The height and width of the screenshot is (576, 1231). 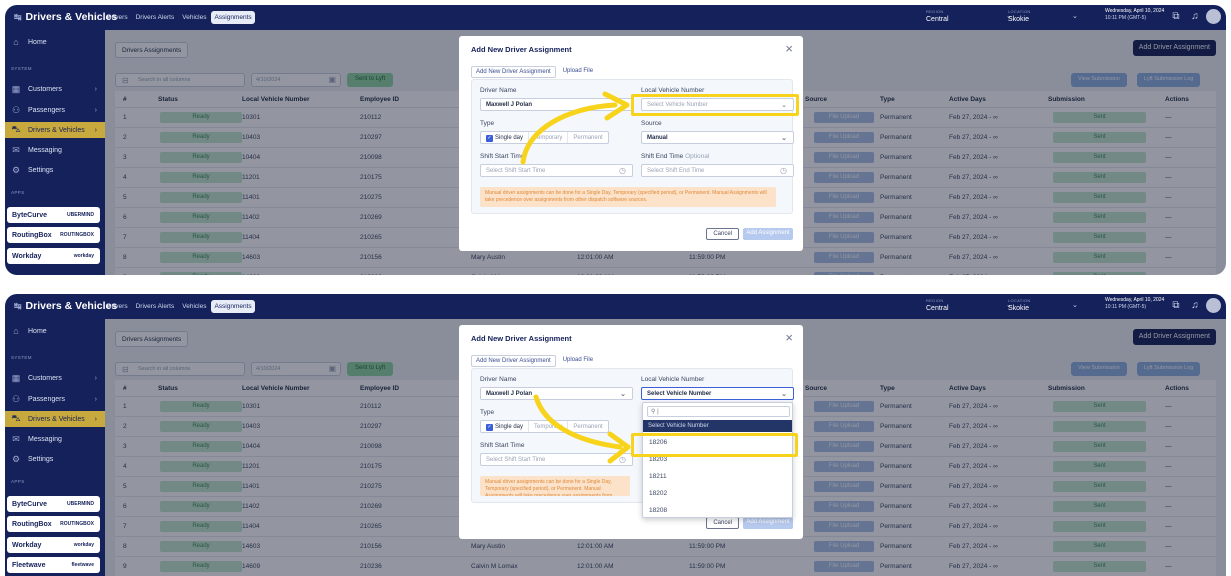 I want to click on add-assignment-submit-button: Add Assignment, so click(x=768, y=234).